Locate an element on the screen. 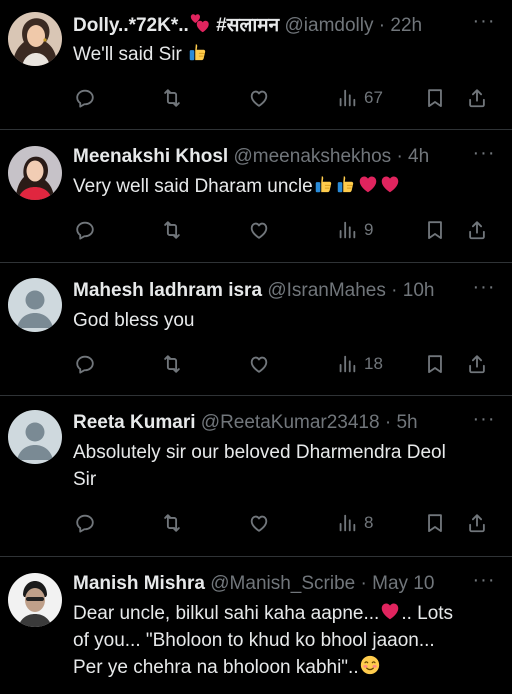 The width and height of the screenshot is (512, 694). views-button: 8 is located at coordinates (354, 523).